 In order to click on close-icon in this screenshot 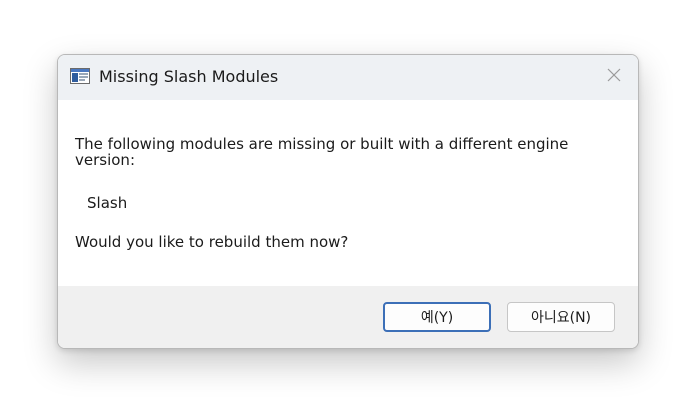, I will do `click(614, 77)`.